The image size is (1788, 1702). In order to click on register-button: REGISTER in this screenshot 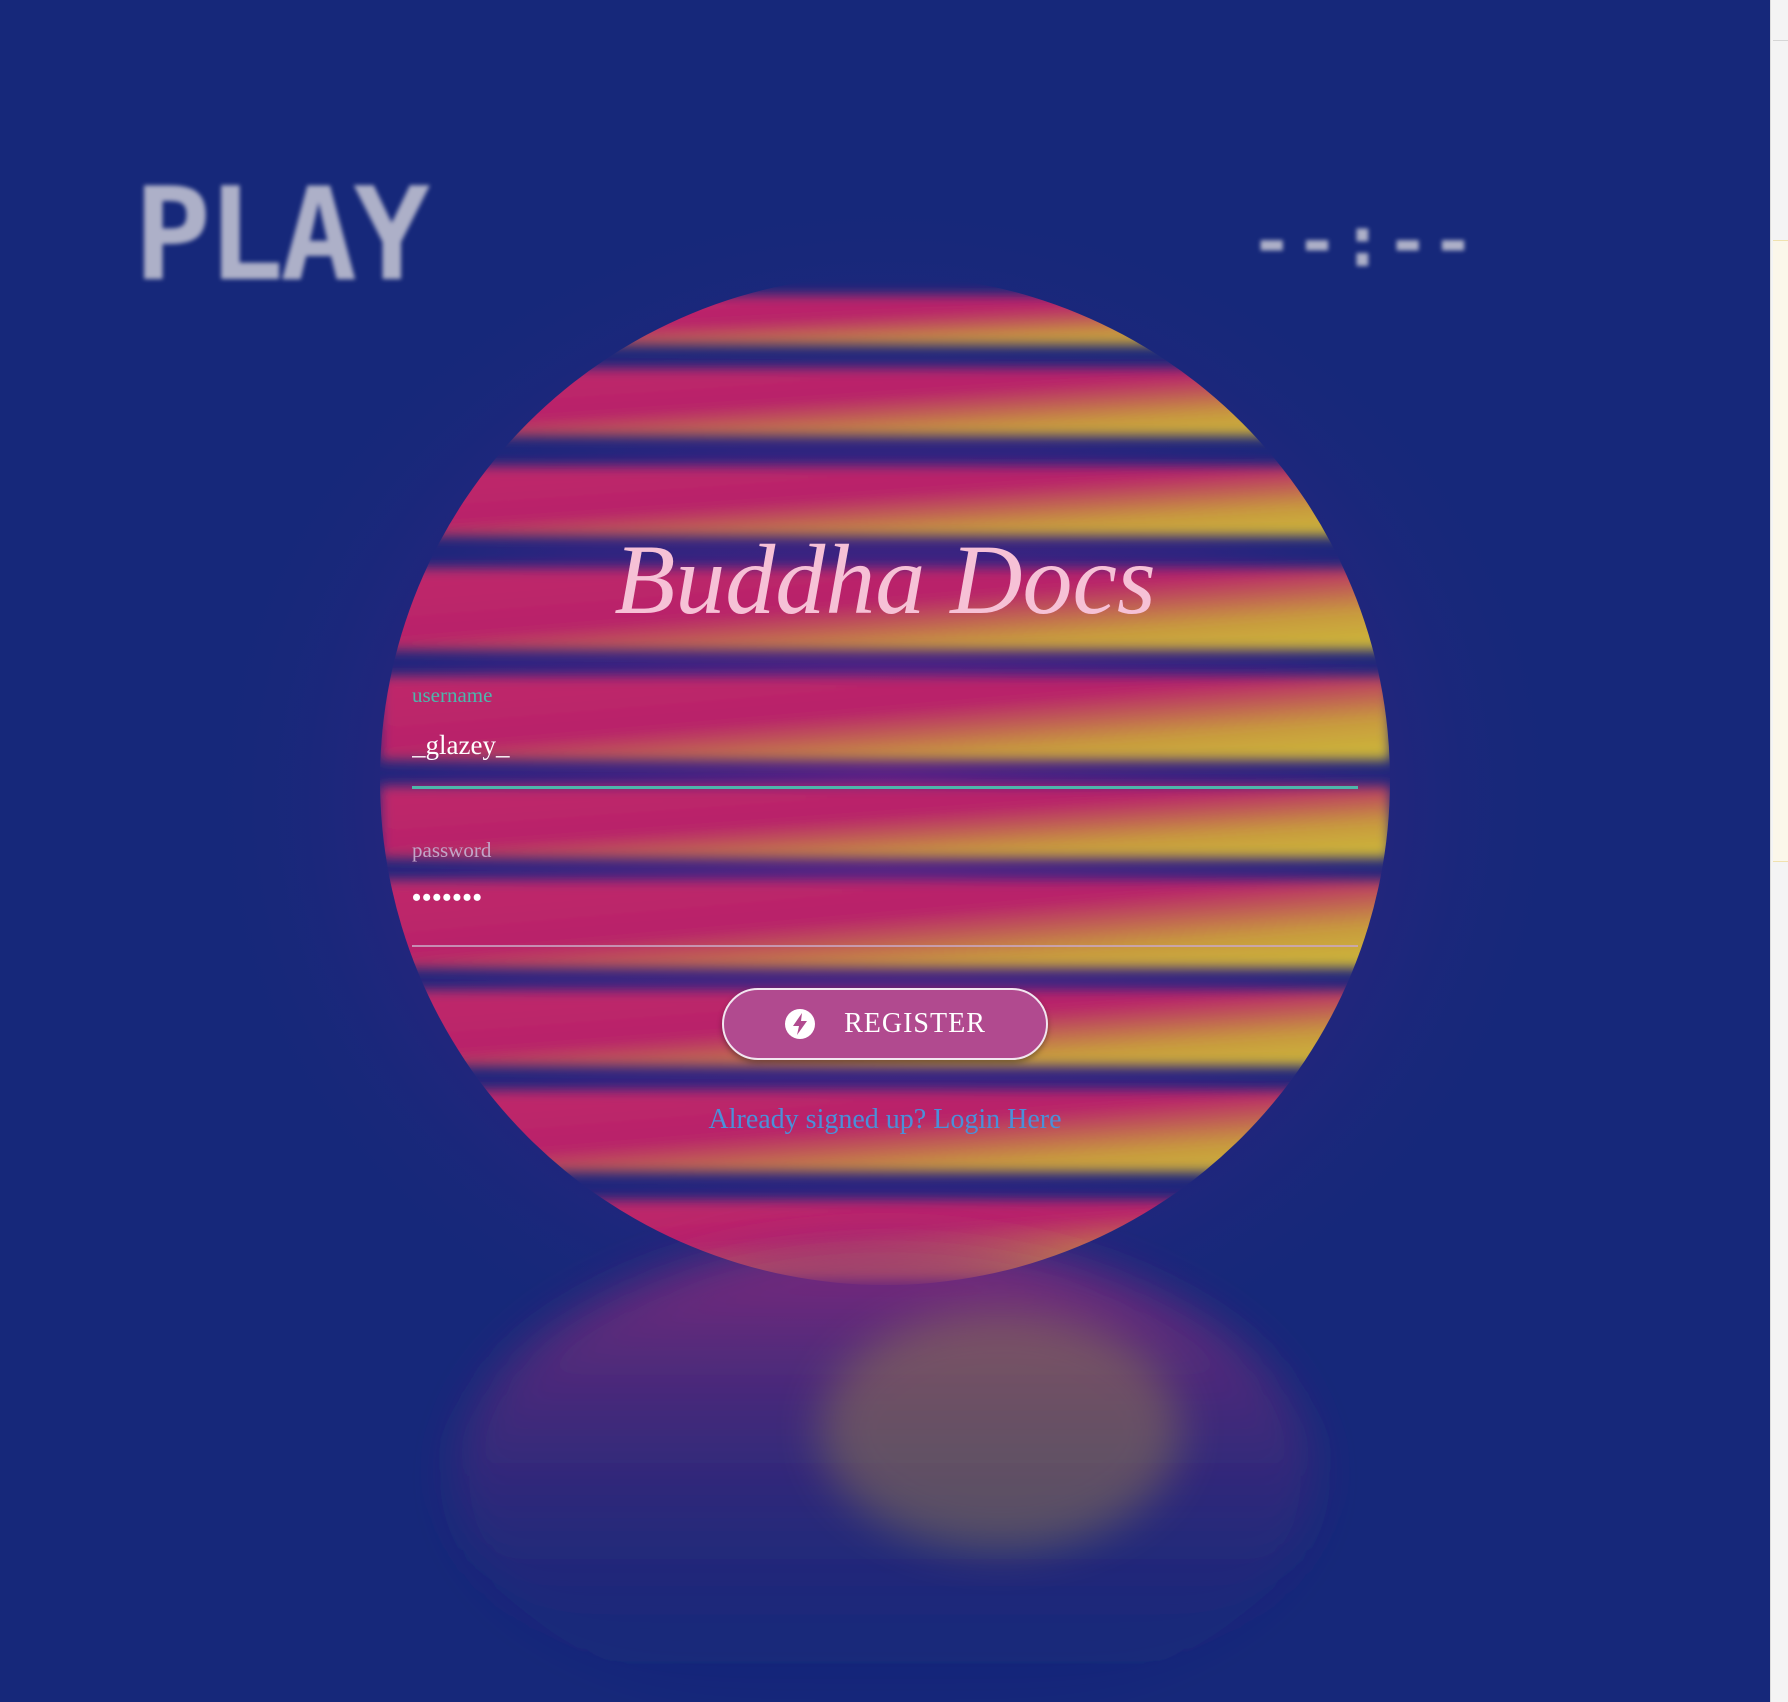, I will do `click(885, 1024)`.